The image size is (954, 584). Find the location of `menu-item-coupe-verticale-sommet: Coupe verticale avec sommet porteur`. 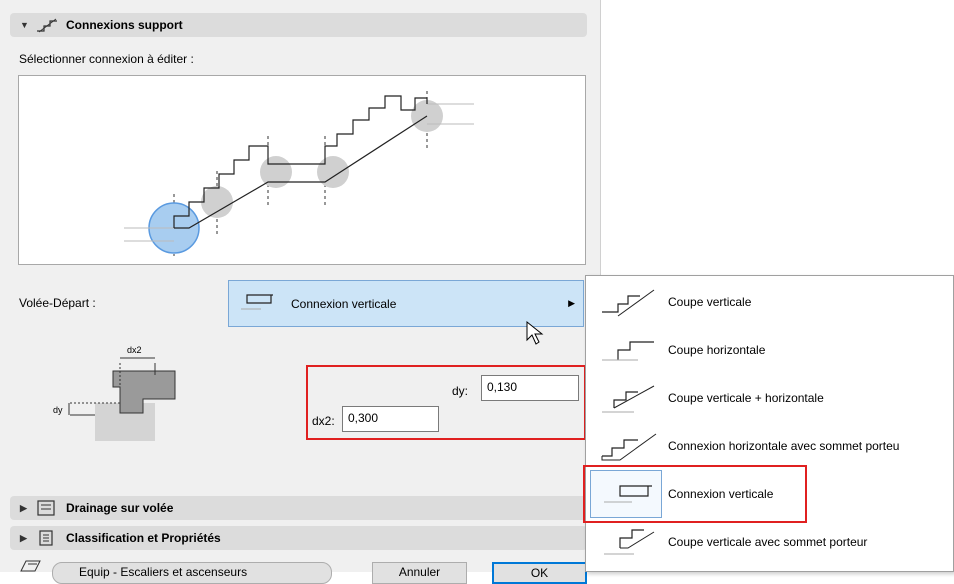

menu-item-coupe-verticale-sommet: Coupe verticale avec sommet porteur is located at coordinates (769, 542).